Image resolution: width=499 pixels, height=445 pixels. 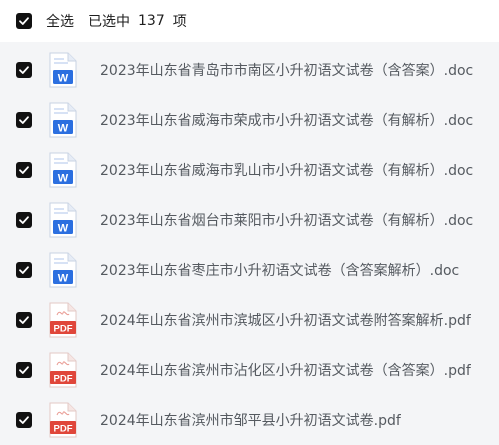 I want to click on file-row: W 2023年山东省威海市荣成市小升初语文试卷（有解析）.doc, so click(x=249, y=120).